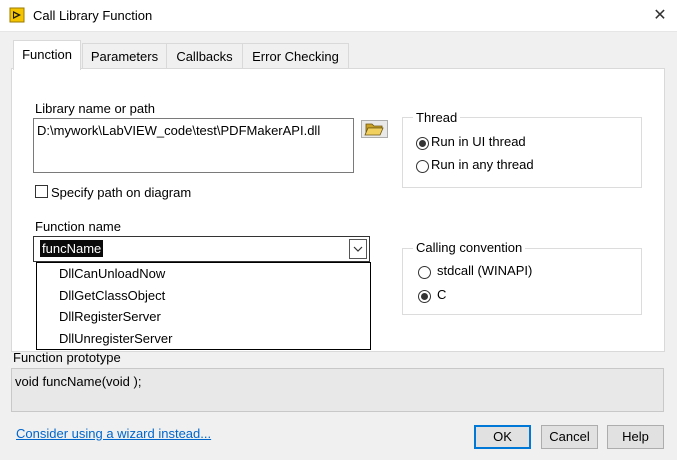  I want to click on run-ui-thread-radio, so click(422, 143).